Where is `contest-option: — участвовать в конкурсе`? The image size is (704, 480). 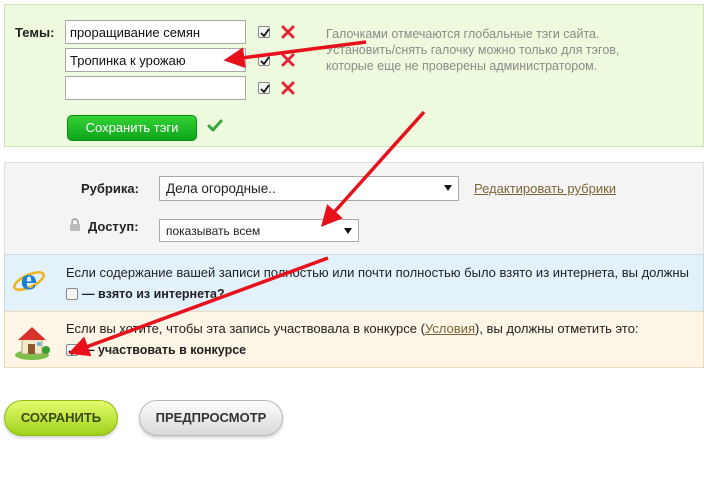
contest-option: — участвовать в конкурсе is located at coordinates (156, 350).